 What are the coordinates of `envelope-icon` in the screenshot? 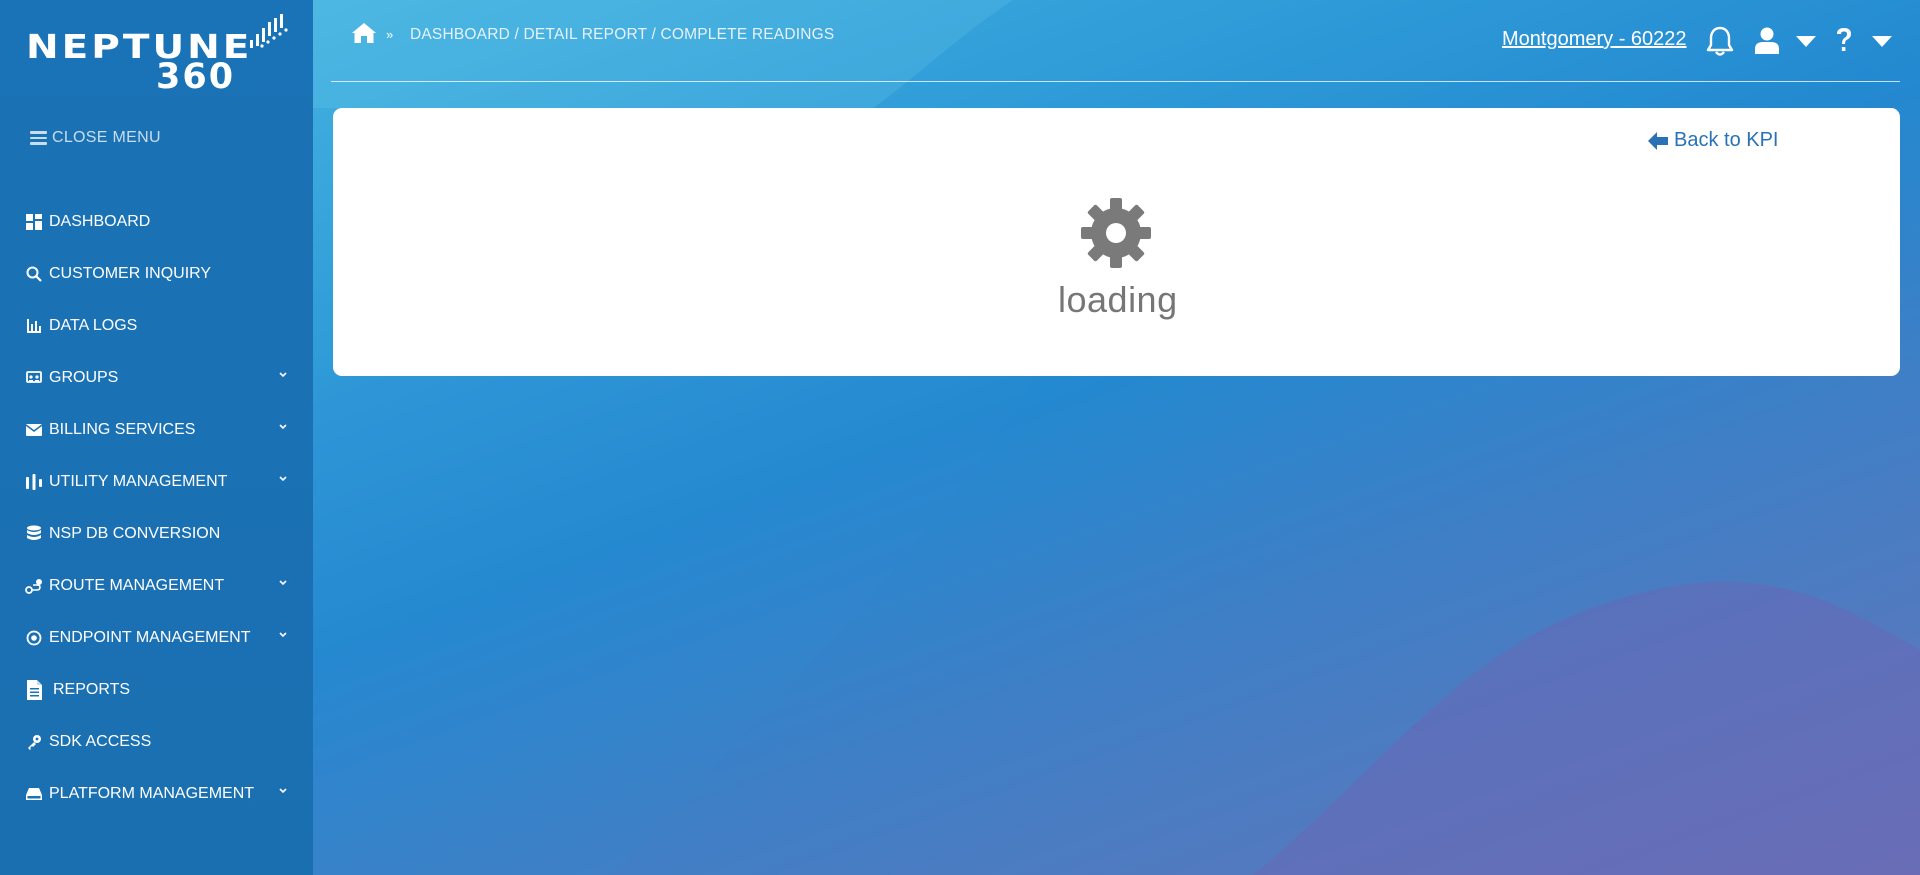 It's located at (34, 430).